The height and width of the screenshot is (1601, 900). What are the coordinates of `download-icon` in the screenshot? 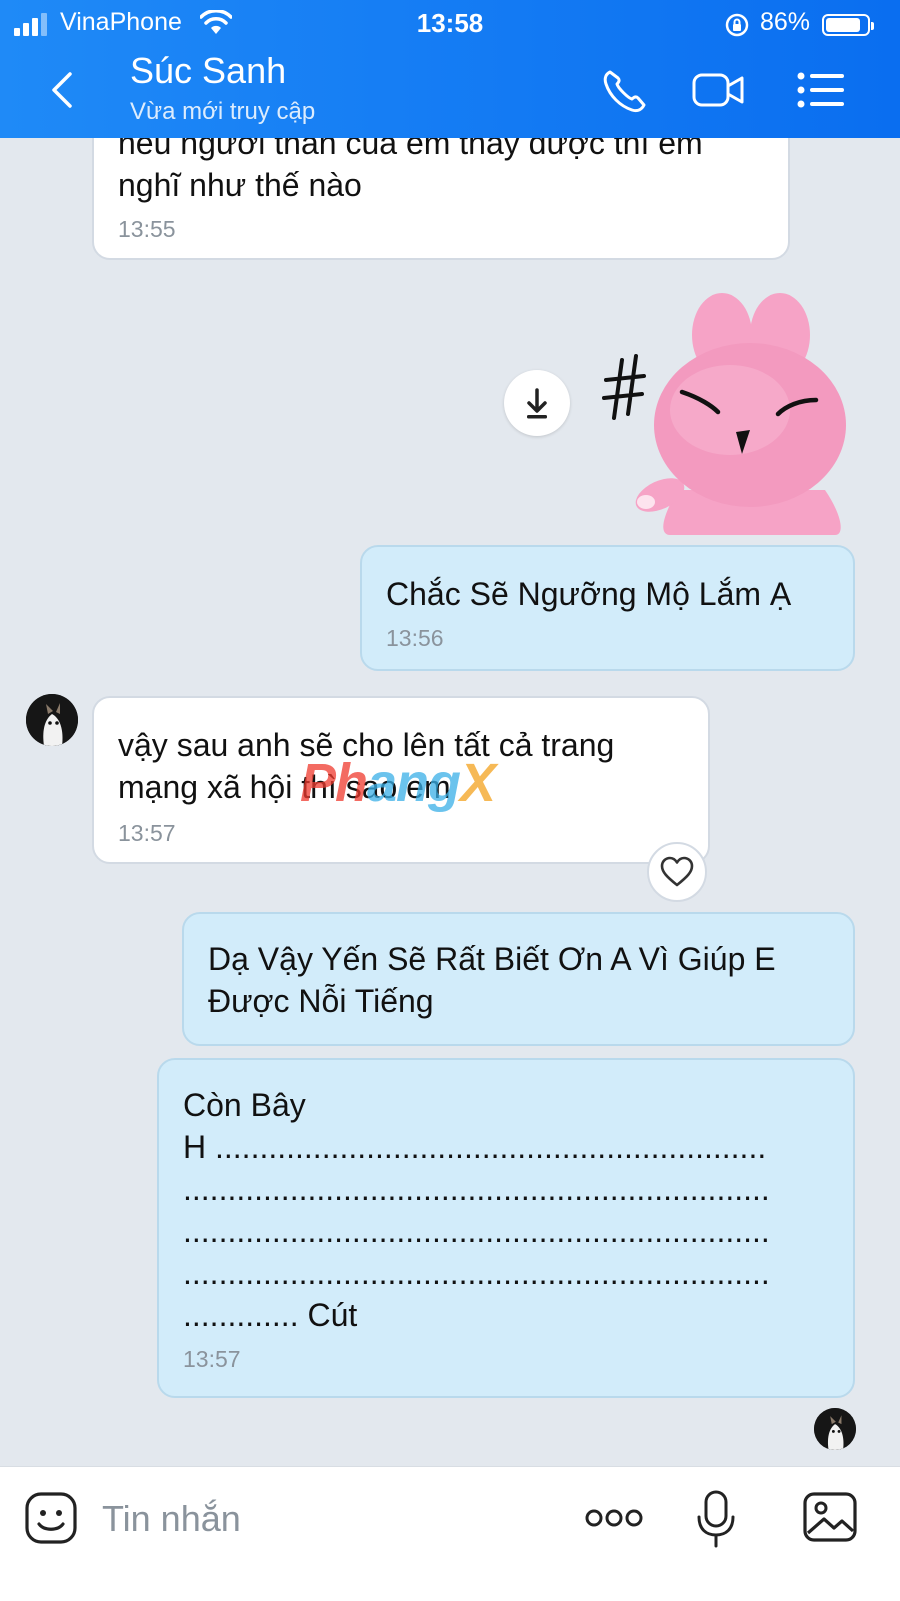 It's located at (537, 403).